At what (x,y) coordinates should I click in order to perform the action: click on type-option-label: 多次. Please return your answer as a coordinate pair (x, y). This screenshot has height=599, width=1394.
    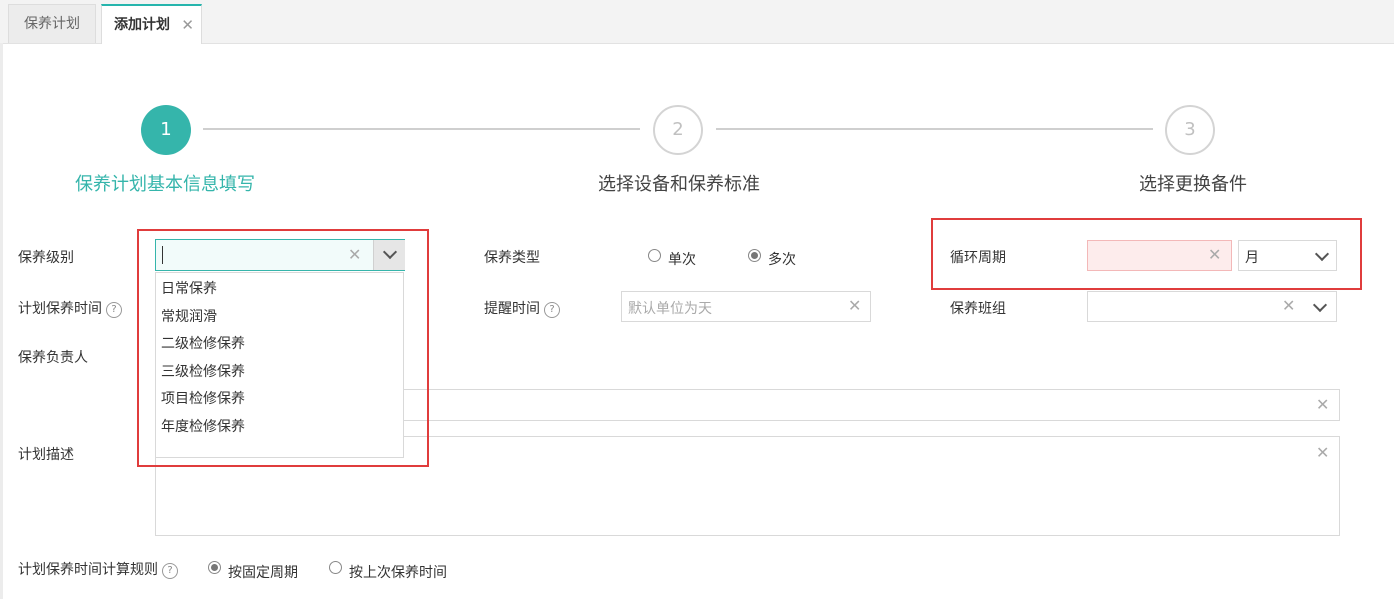
    Looking at the image, I should click on (782, 260).